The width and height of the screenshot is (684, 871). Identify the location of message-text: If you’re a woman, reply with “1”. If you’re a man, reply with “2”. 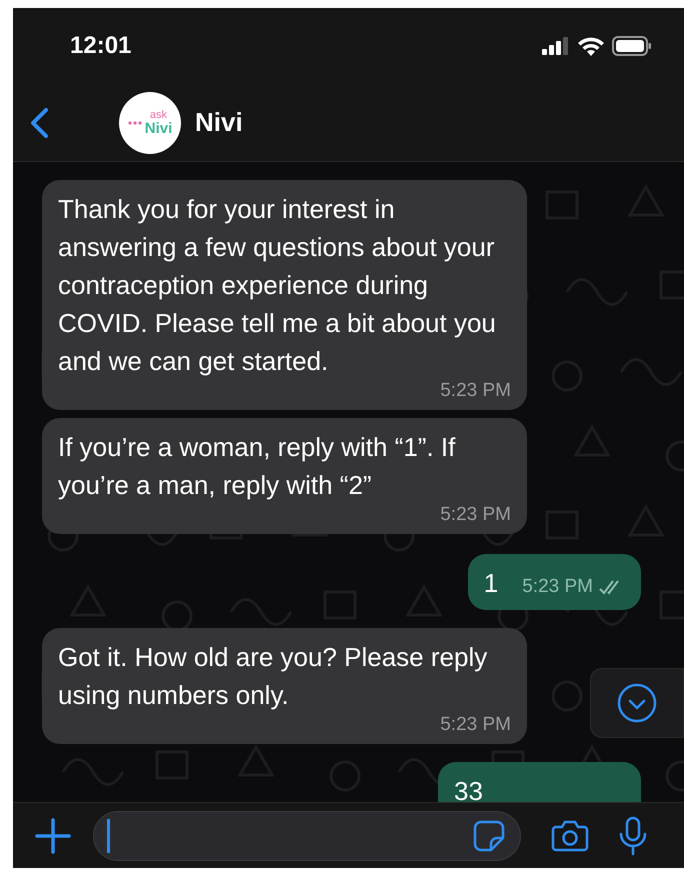
(257, 466).